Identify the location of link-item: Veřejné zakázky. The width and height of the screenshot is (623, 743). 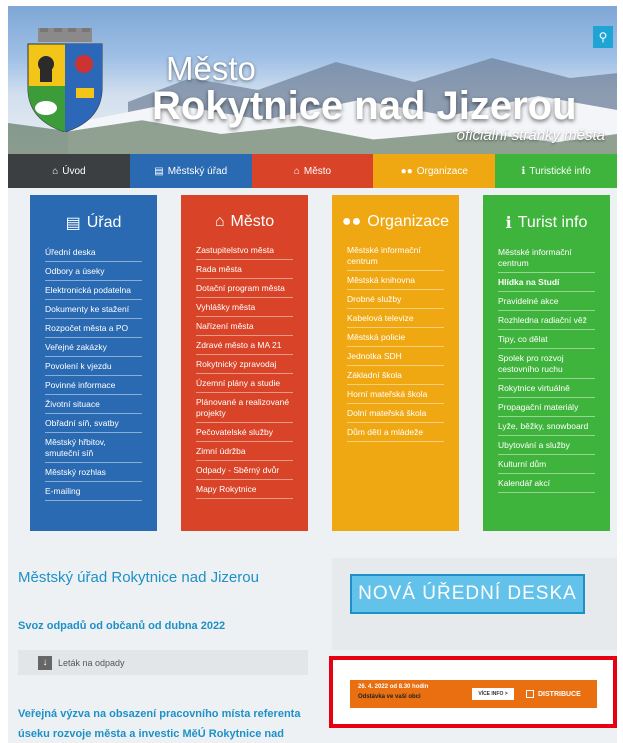
(93, 347).